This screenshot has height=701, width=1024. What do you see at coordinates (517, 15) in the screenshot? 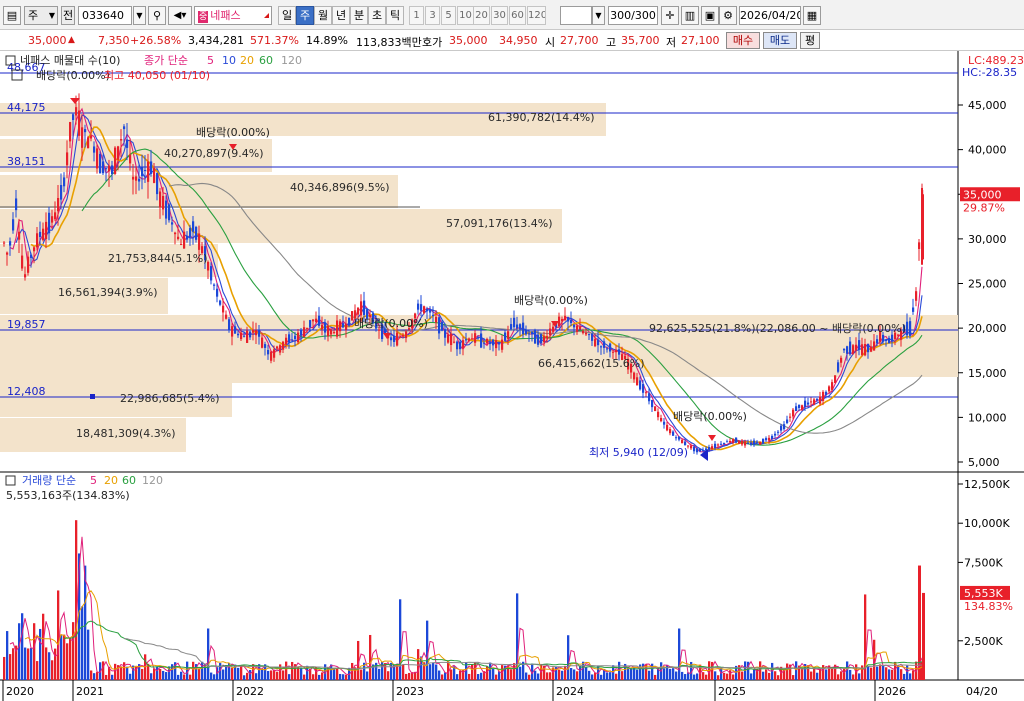
I see `interval-button-60: 60` at bounding box center [517, 15].